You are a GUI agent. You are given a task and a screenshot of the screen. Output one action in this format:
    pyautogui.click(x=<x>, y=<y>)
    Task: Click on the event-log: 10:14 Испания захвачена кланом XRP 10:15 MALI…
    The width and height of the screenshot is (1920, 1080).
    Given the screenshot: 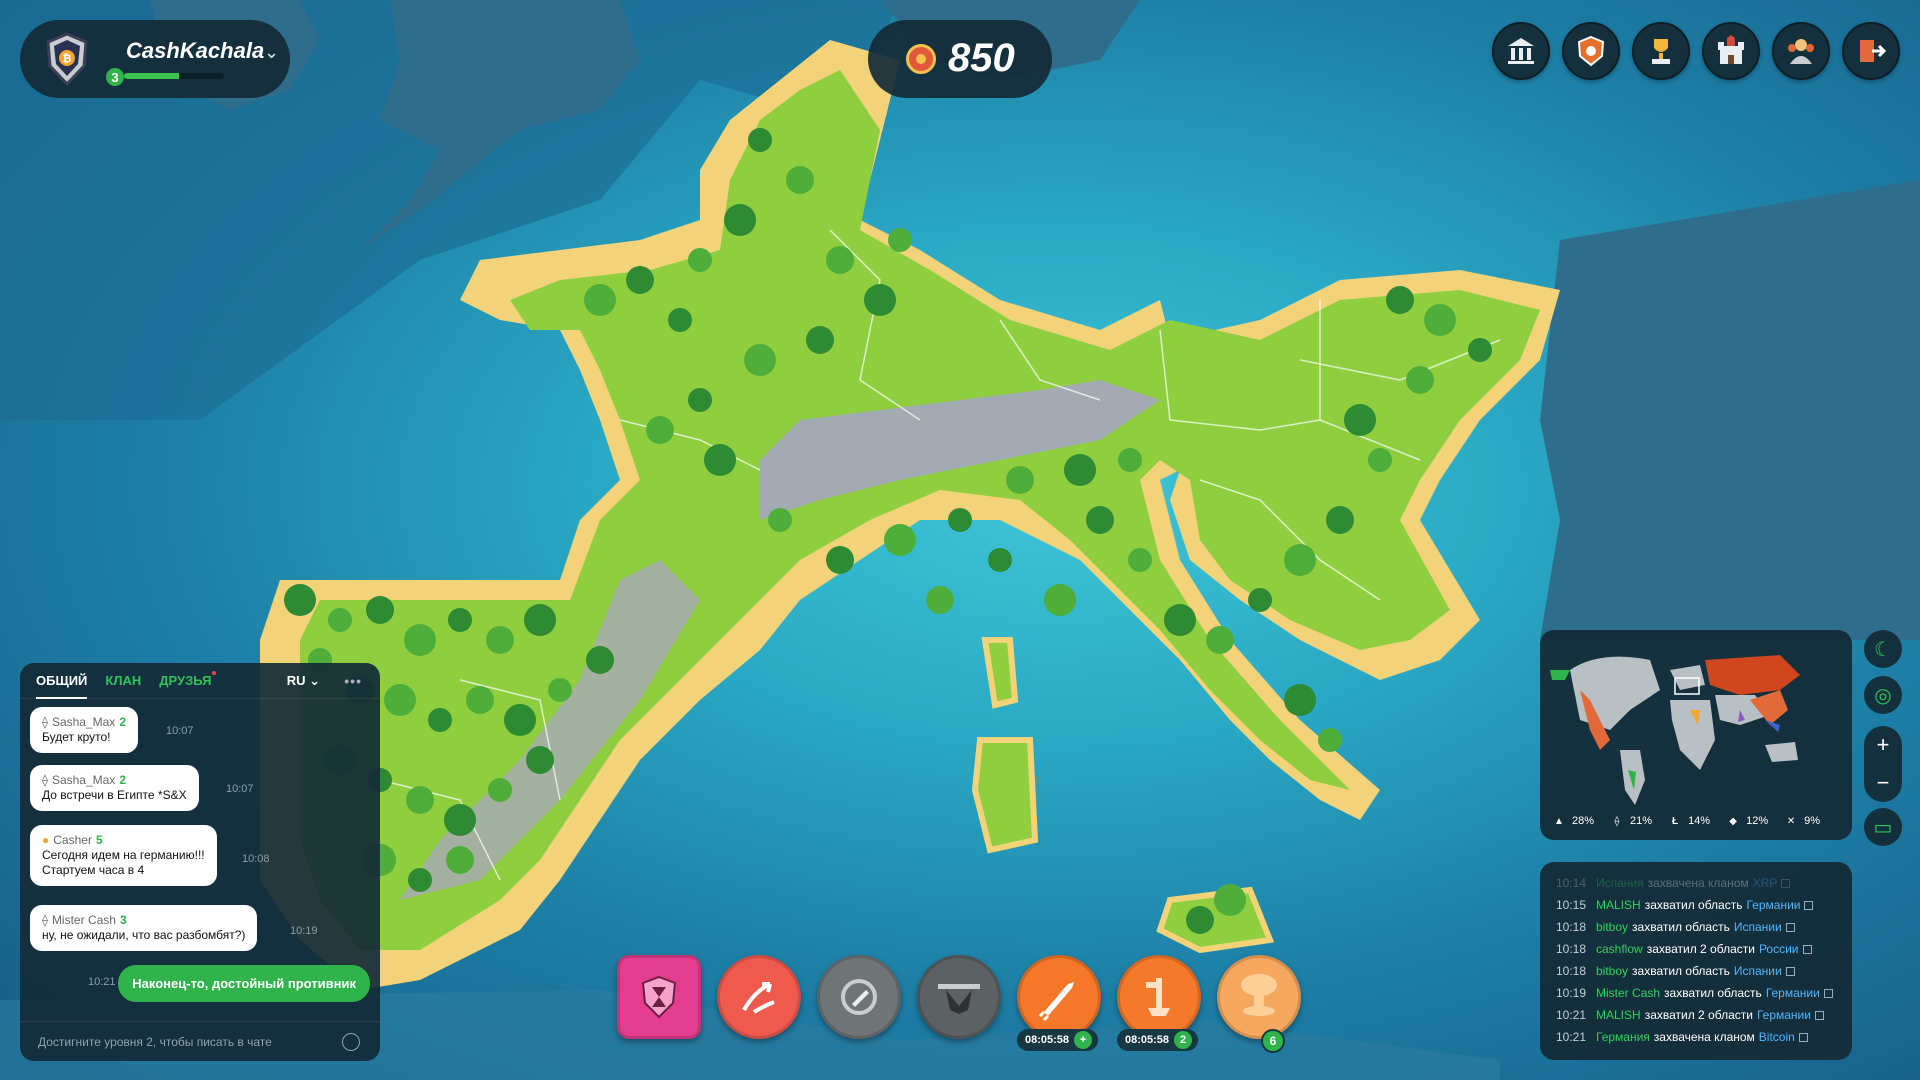 What is the action you would take?
    pyautogui.click(x=1696, y=961)
    